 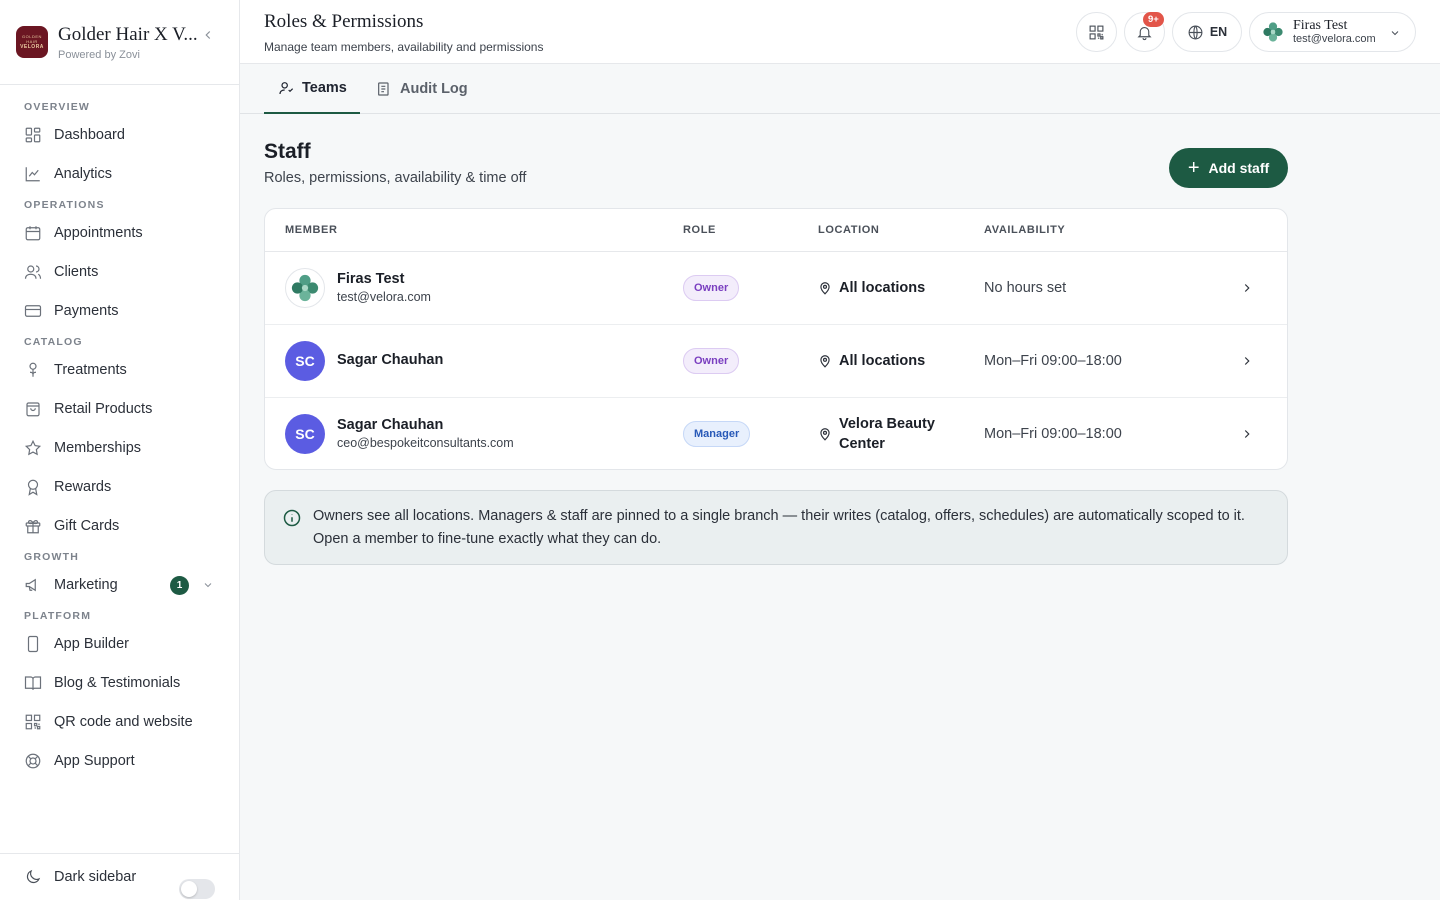 I want to click on sidebar-item-treatments: Treatments, so click(x=119, y=369).